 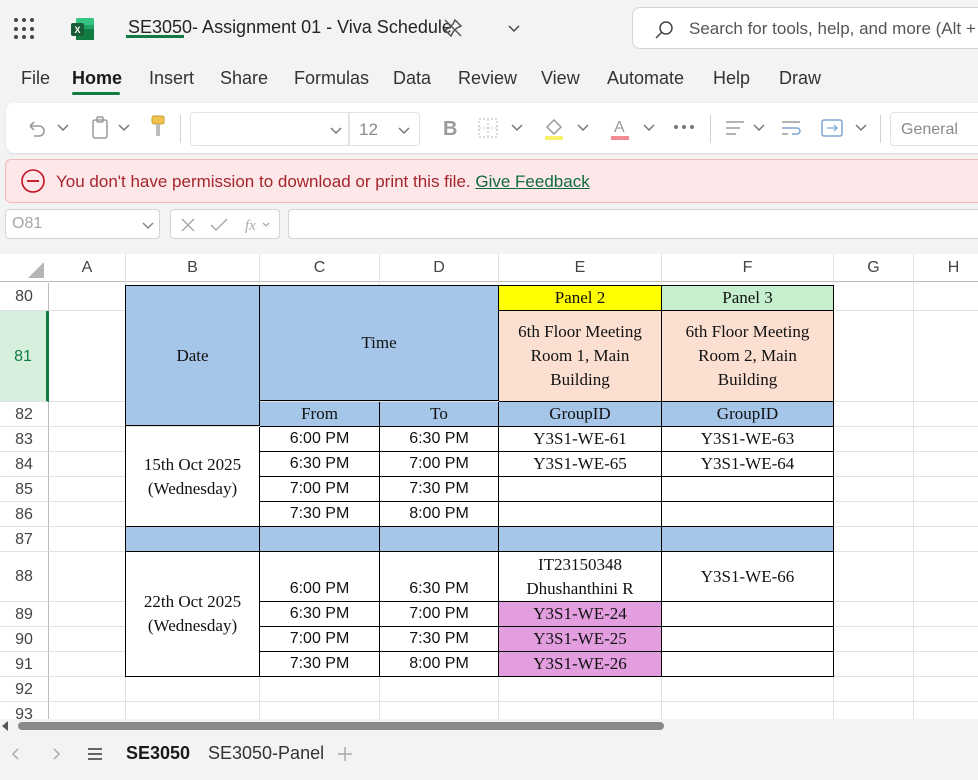 I want to click on horizontal-scrollbar, so click(x=489, y=726).